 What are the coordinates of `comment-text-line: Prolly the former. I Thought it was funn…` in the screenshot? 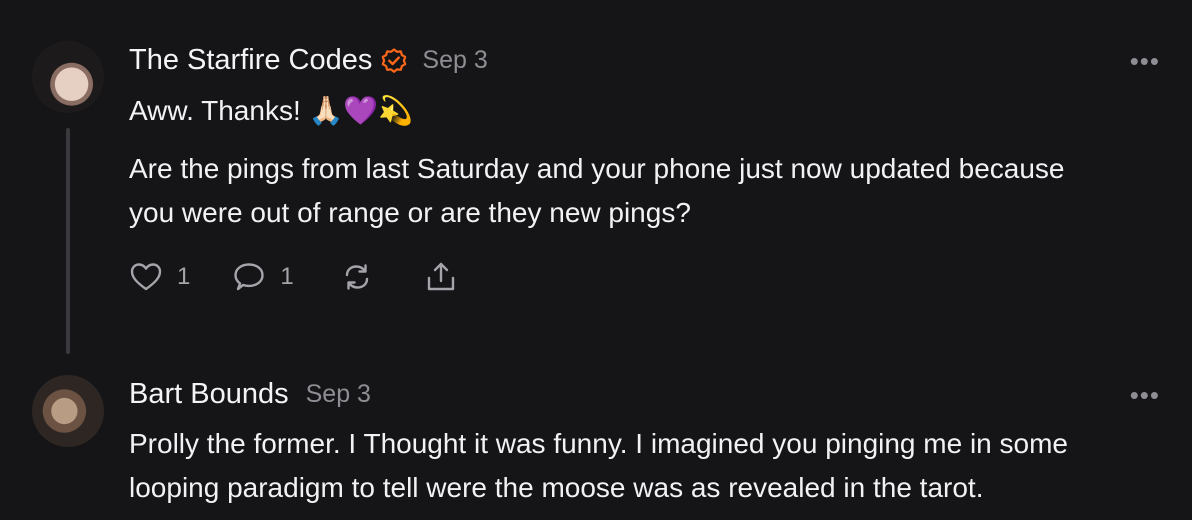 It's located at (598, 443).